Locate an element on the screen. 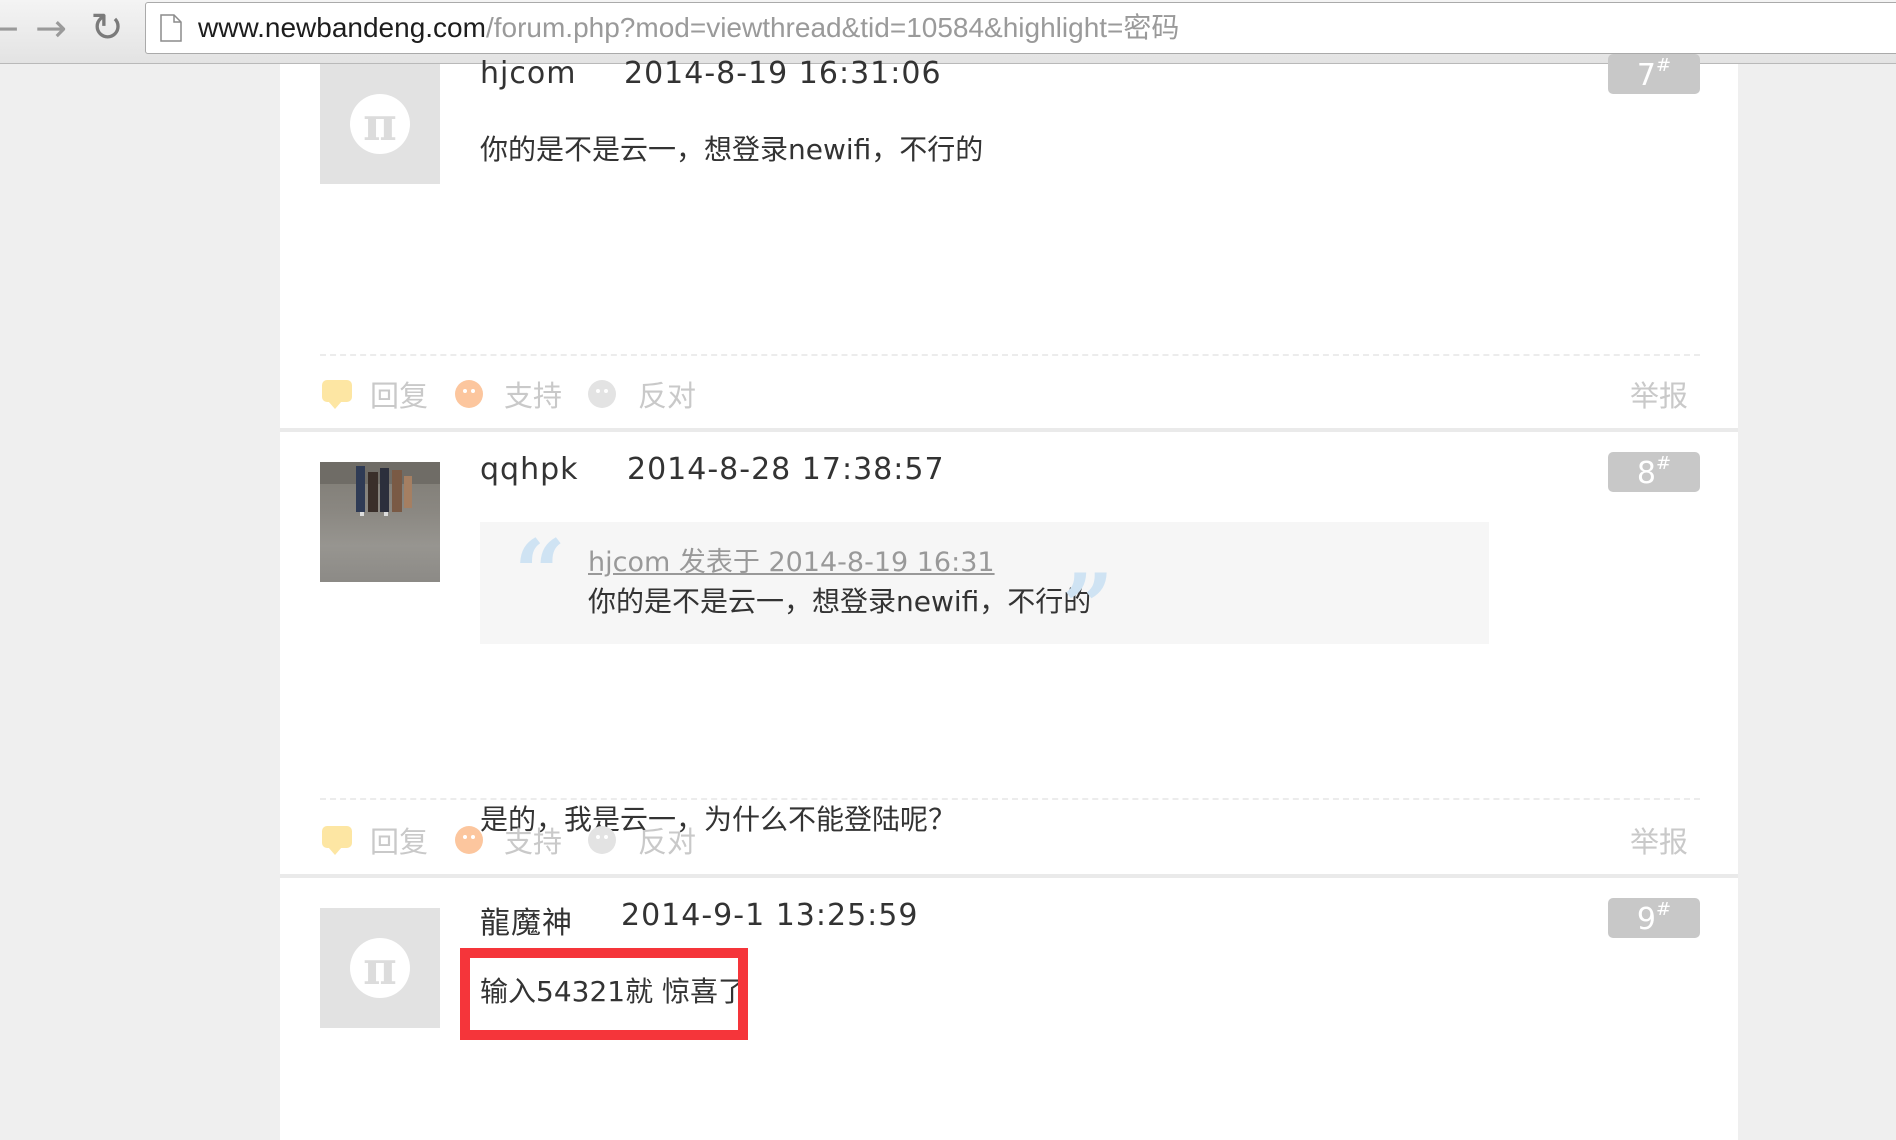 The width and height of the screenshot is (1896, 1140). post-author: hjcom is located at coordinates (528, 73).